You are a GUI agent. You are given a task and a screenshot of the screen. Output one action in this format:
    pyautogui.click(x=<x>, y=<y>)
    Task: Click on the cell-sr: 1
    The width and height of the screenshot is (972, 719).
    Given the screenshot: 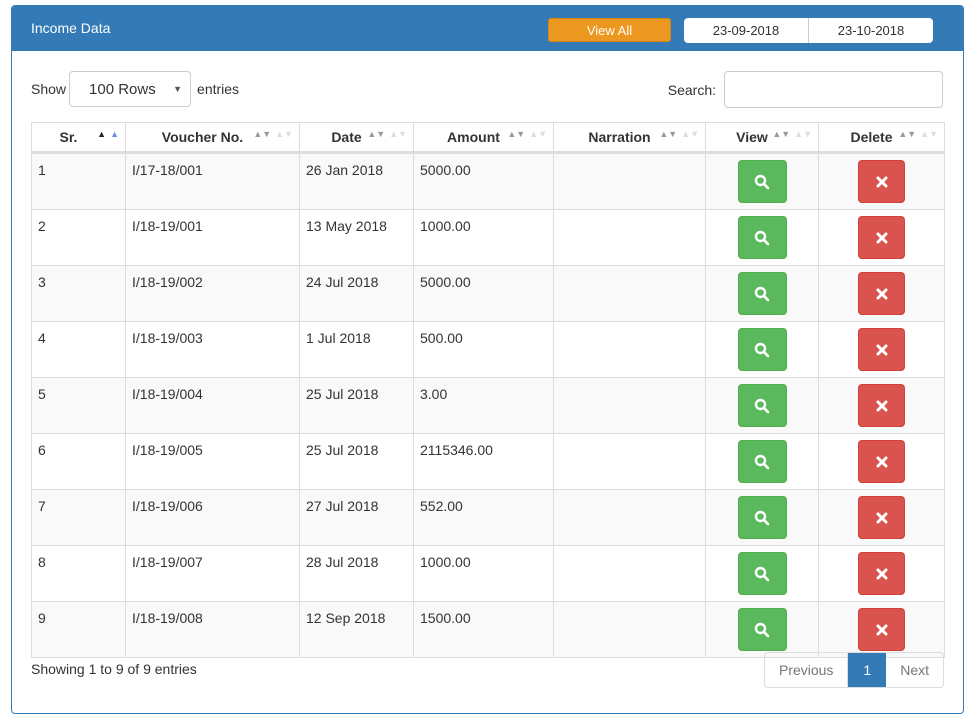 What is the action you would take?
    pyautogui.click(x=78, y=181)
    